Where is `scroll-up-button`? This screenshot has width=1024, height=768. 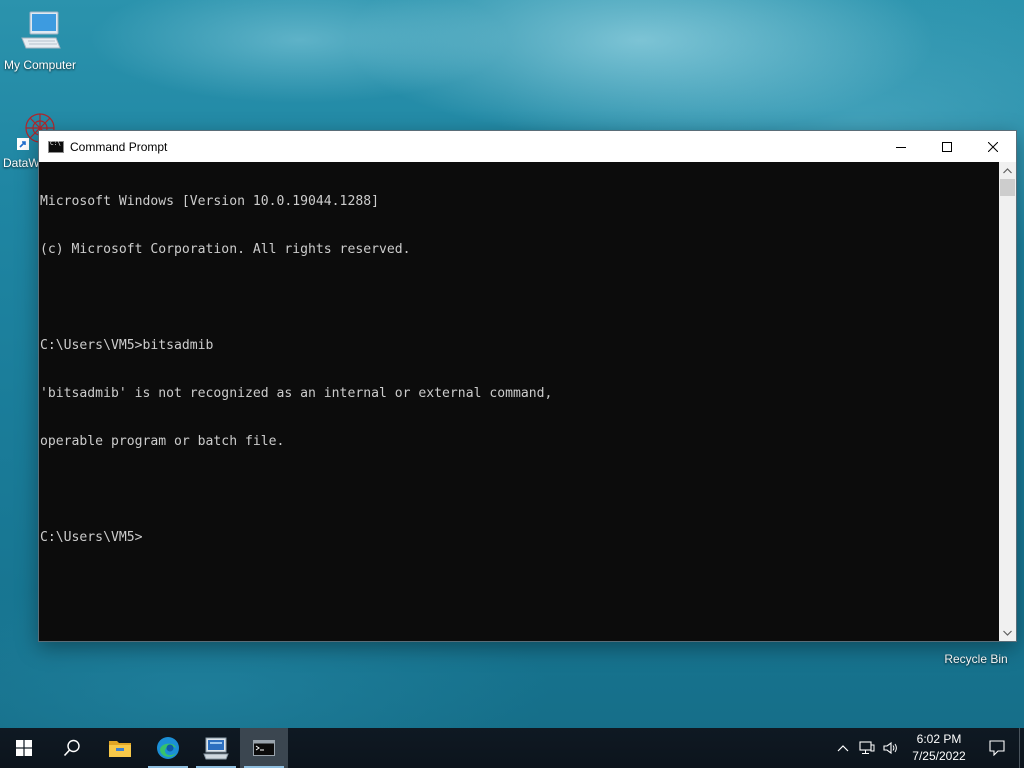 scroll-up-button is located at coordinates (1007, 170).